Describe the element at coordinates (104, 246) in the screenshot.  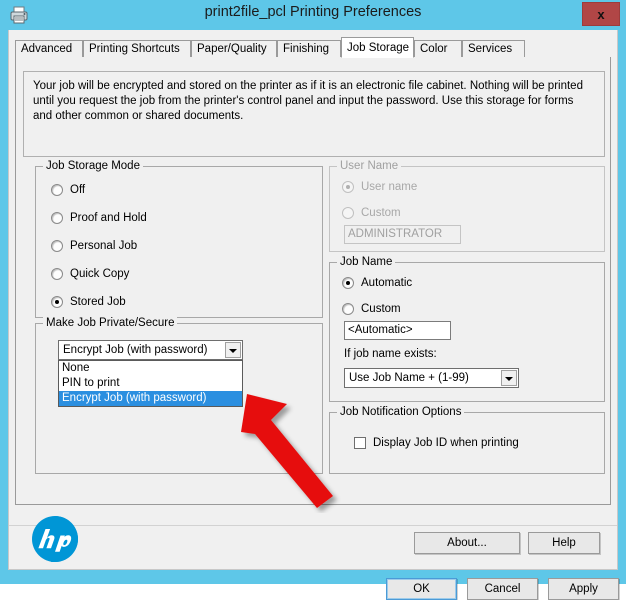
I see `radio-personal-job-label: Personal Job` at that location.